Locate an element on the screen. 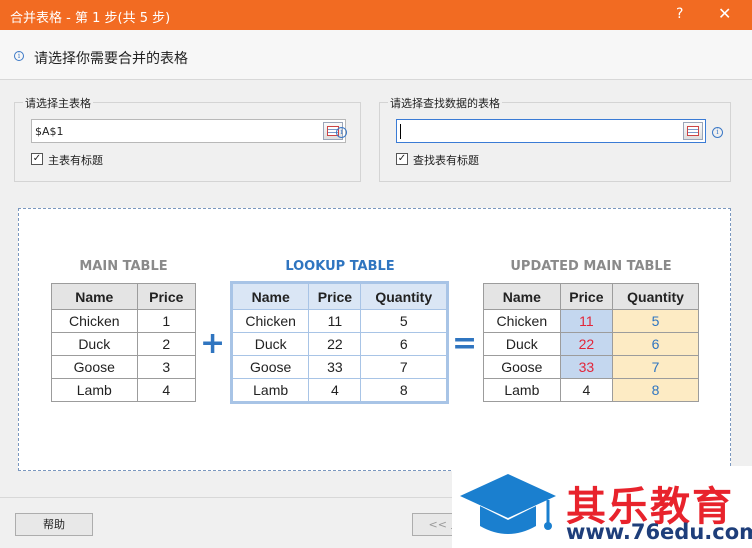 The image size is (752, 548). lookup-table-column-header: Name is located at coordinates (270, 296).